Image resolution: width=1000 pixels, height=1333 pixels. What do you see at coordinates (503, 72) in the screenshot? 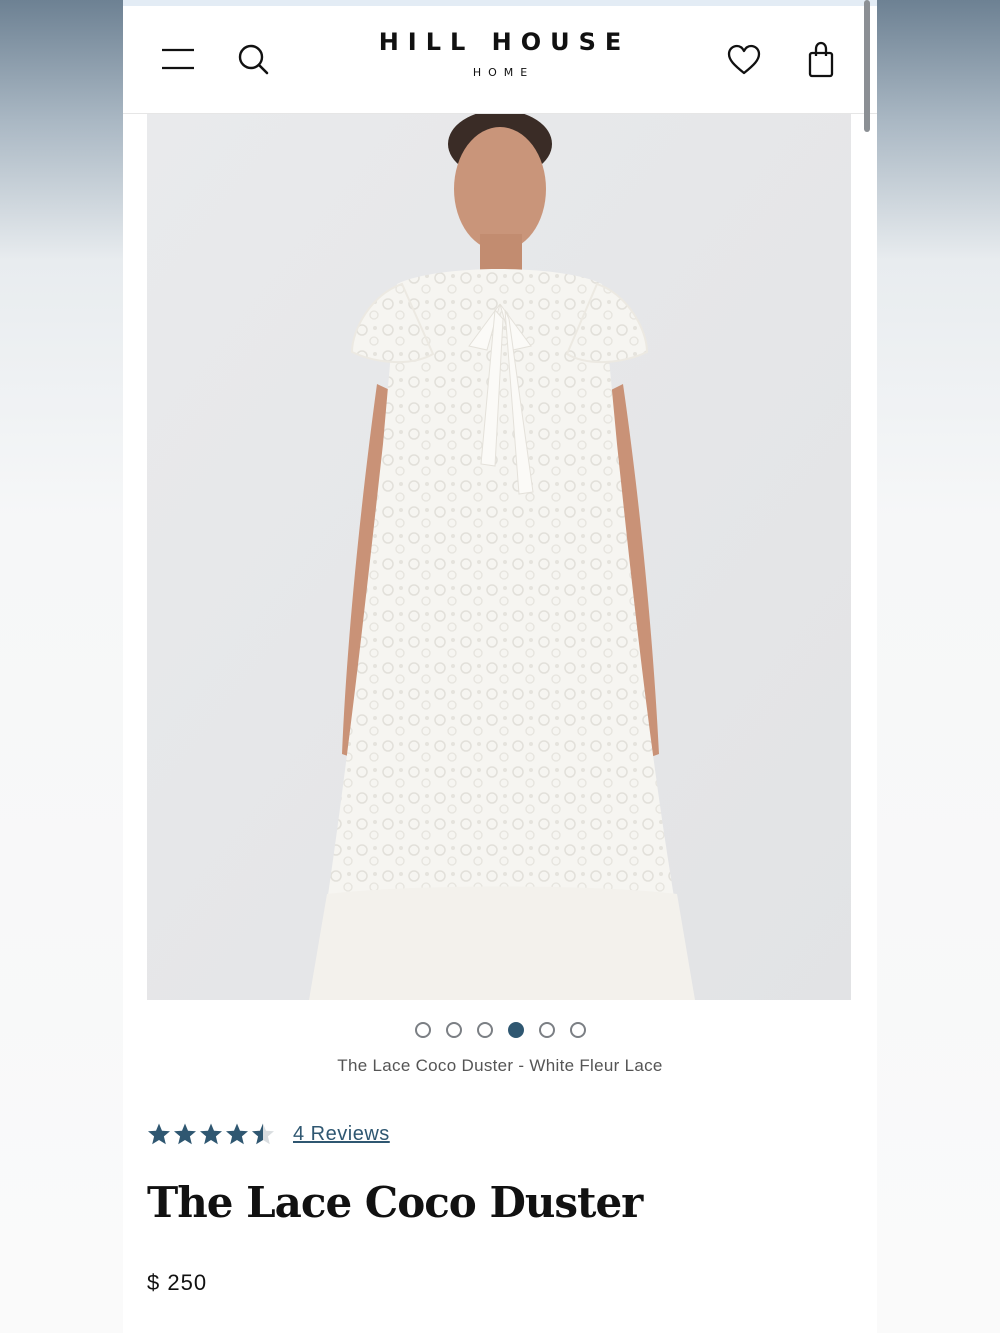
I see `brand-subtitle: HOME` at bounding box center [503, 72].